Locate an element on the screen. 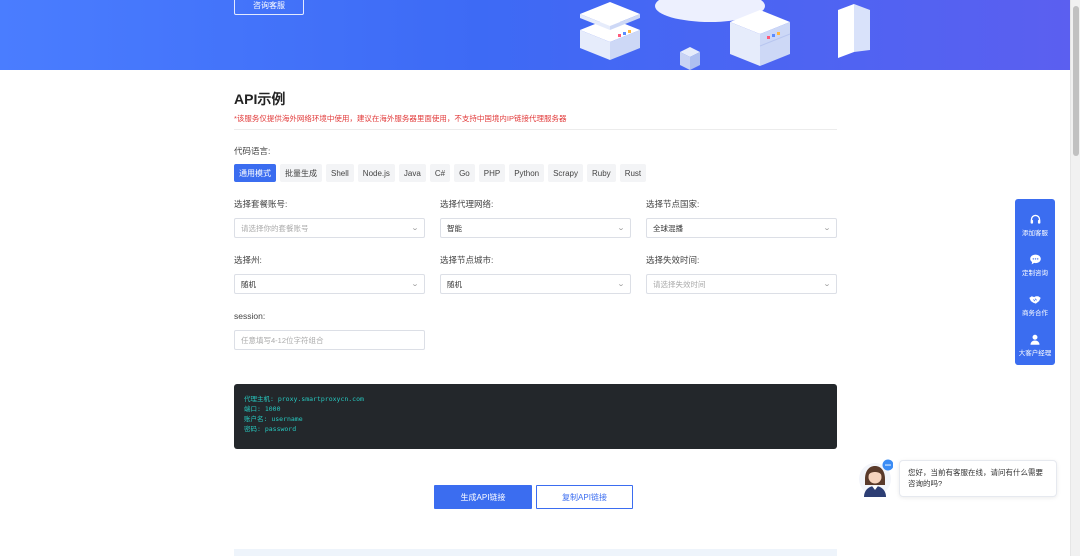 This screenshot has height=556, width=1080. add-service-button: 添加客服 is located at coordinates (1035, 225).